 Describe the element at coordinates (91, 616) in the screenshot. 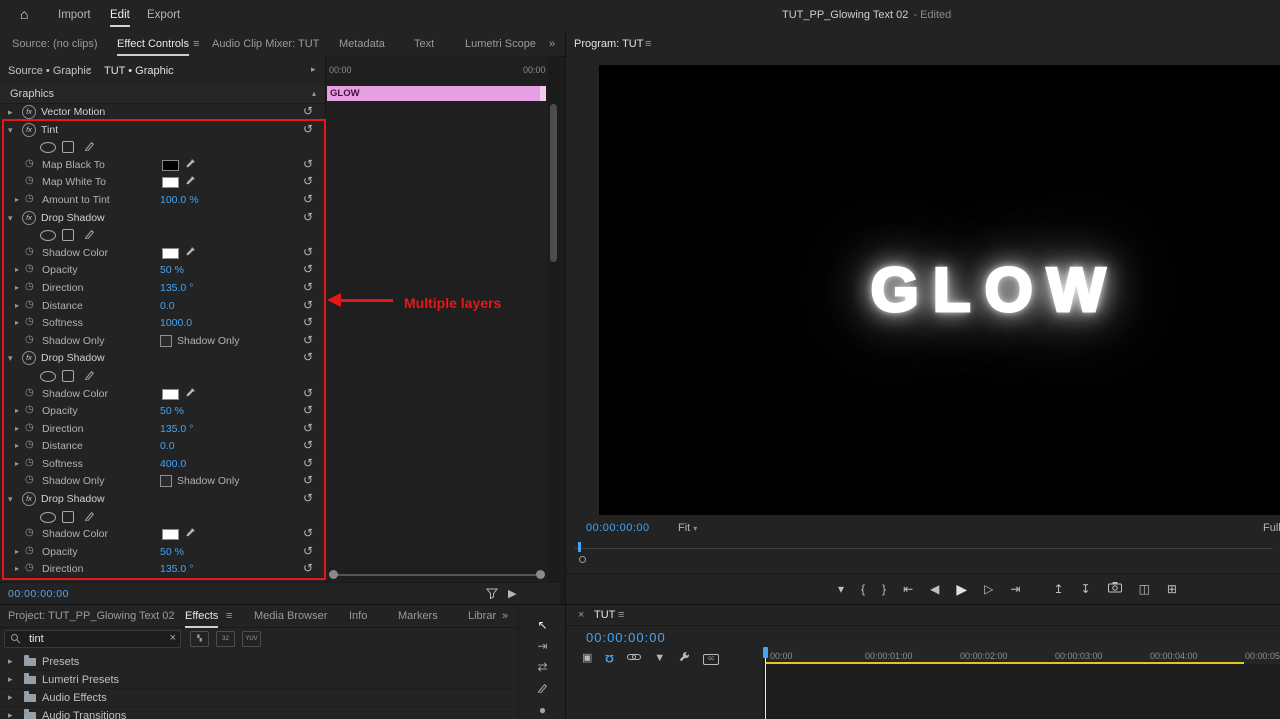

I see `tab-project: Project: TUT_PP_Glowing Text 02` at that location.